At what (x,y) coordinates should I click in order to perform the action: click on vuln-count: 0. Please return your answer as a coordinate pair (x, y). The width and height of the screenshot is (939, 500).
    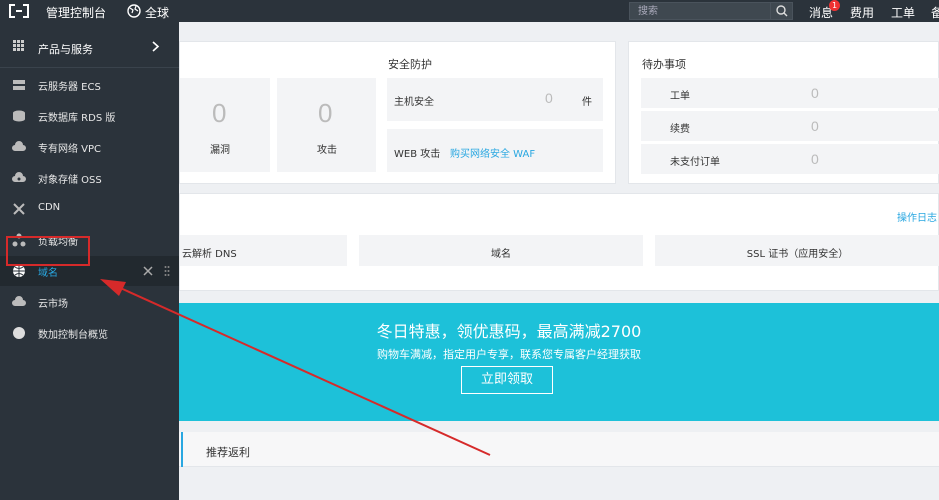
    Looking at the image, I should click on (219, 113).